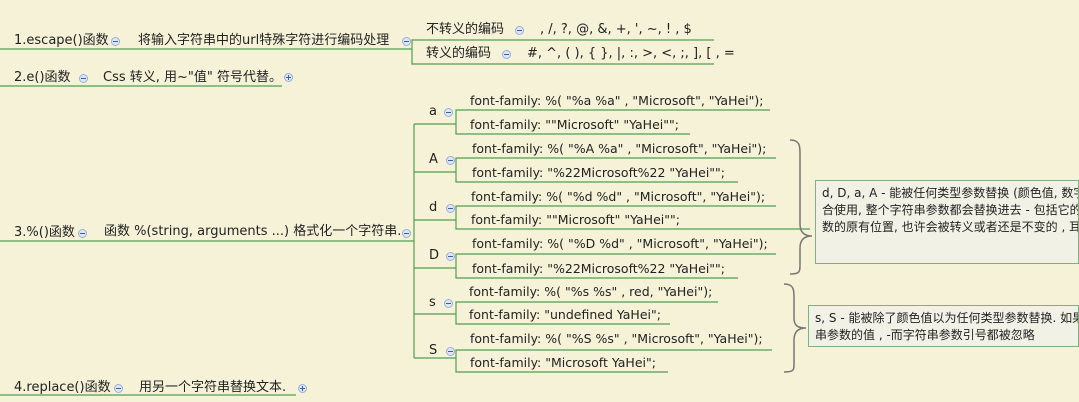 The width and height of the screenshot is (1079, 402). I want to click on node-format-title: 3.%()函数, so click(44, 233).